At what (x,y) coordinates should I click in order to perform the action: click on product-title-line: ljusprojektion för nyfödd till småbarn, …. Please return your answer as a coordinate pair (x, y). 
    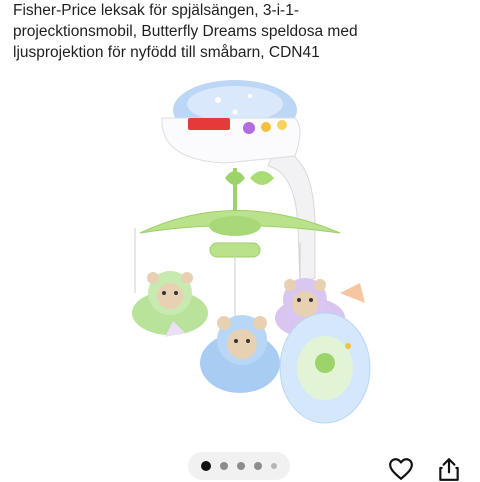
    Looking at the image, I should click on (166, 52).